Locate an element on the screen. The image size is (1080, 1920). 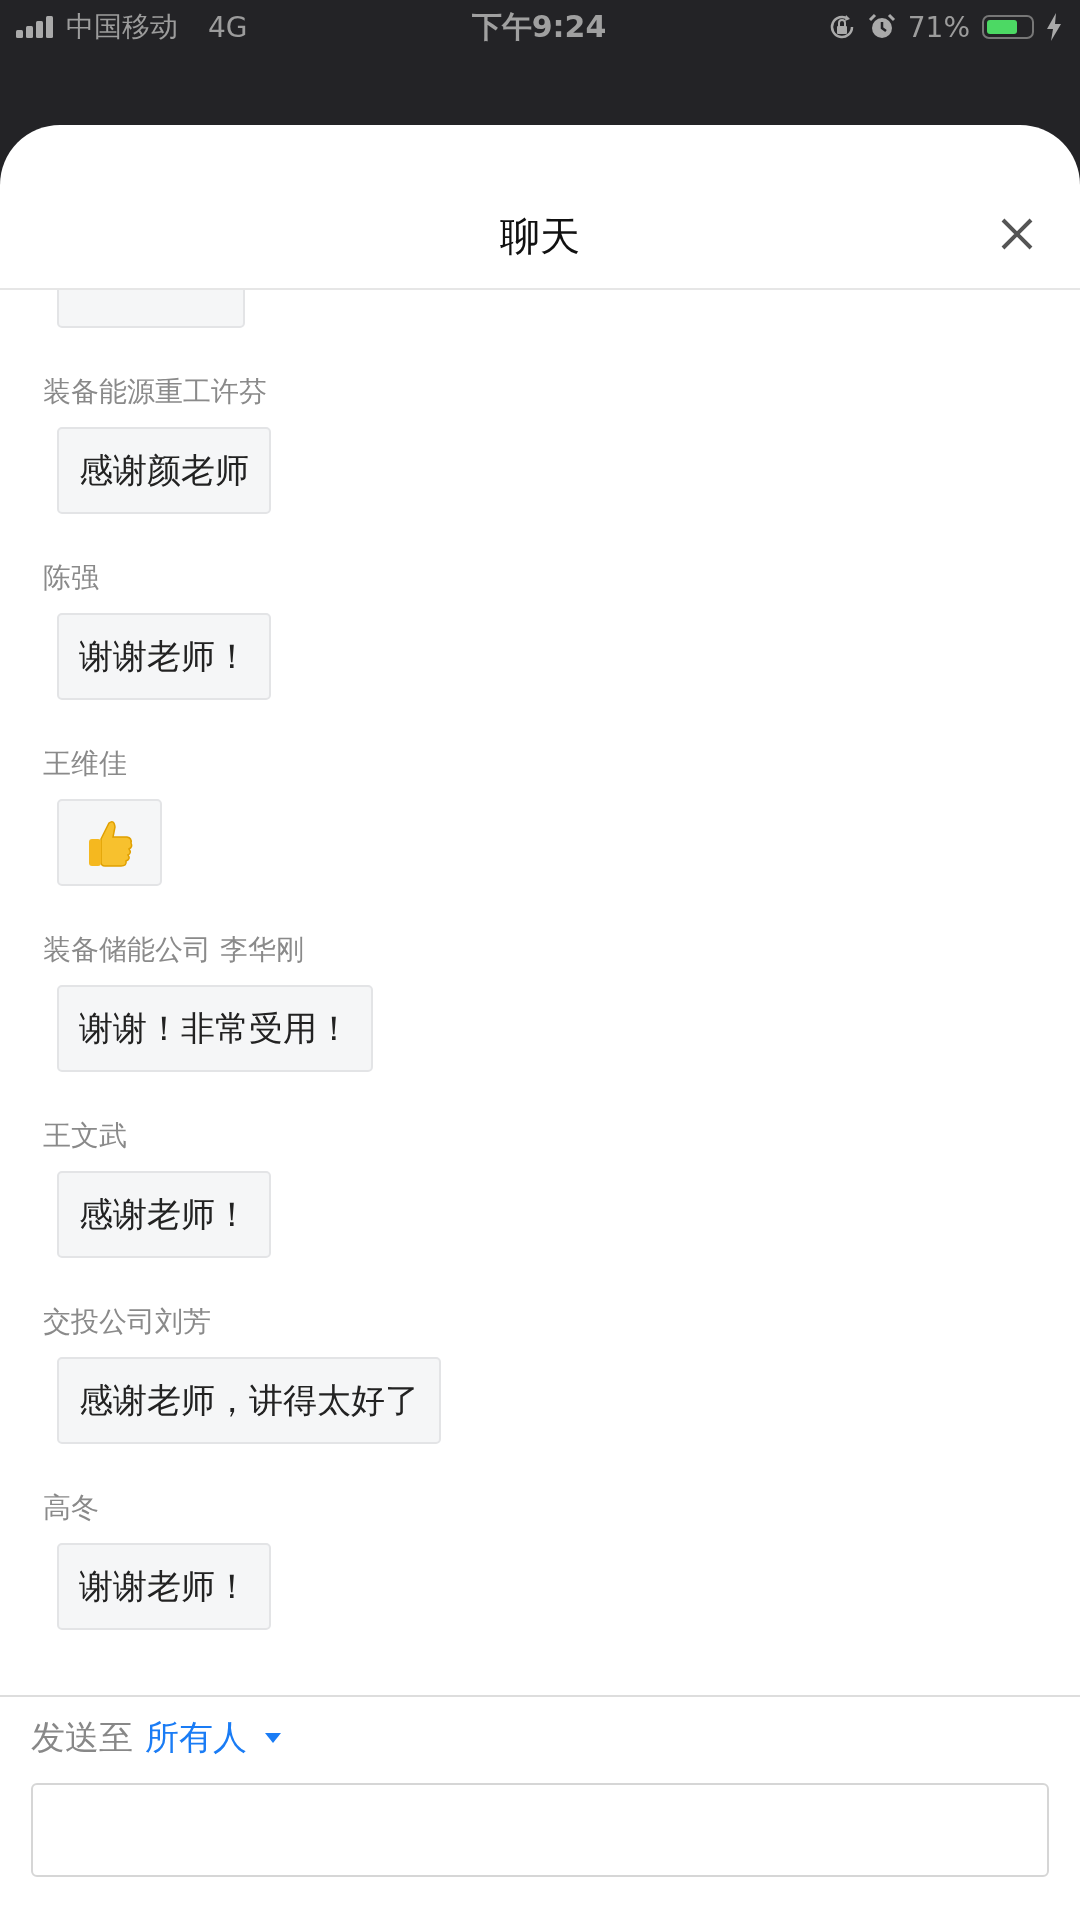
network-type: 4G is located at coordinates (228, 27).